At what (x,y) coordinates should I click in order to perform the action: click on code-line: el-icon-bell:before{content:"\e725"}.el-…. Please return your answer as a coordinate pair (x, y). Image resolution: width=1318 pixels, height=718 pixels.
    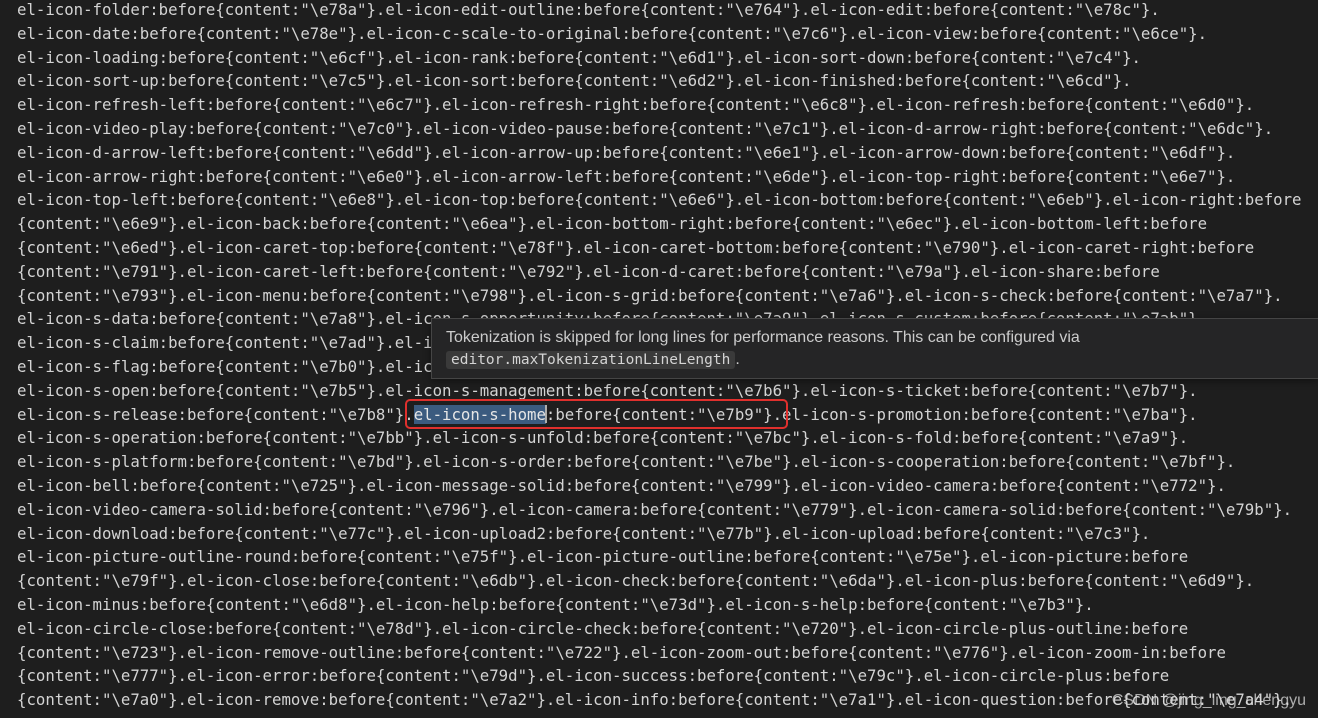
    Looking at the image, I should click on (667, 486).